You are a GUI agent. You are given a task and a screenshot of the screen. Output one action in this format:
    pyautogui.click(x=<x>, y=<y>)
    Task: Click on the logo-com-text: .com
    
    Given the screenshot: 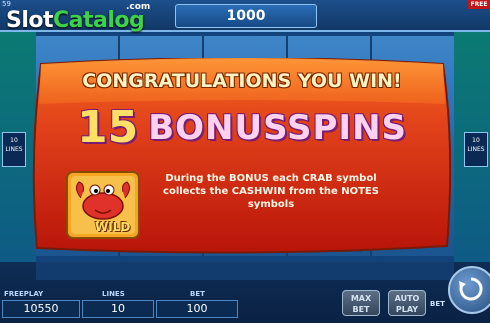 What is the action you would take?
    pyautogui.click(x=138, y=7)
    